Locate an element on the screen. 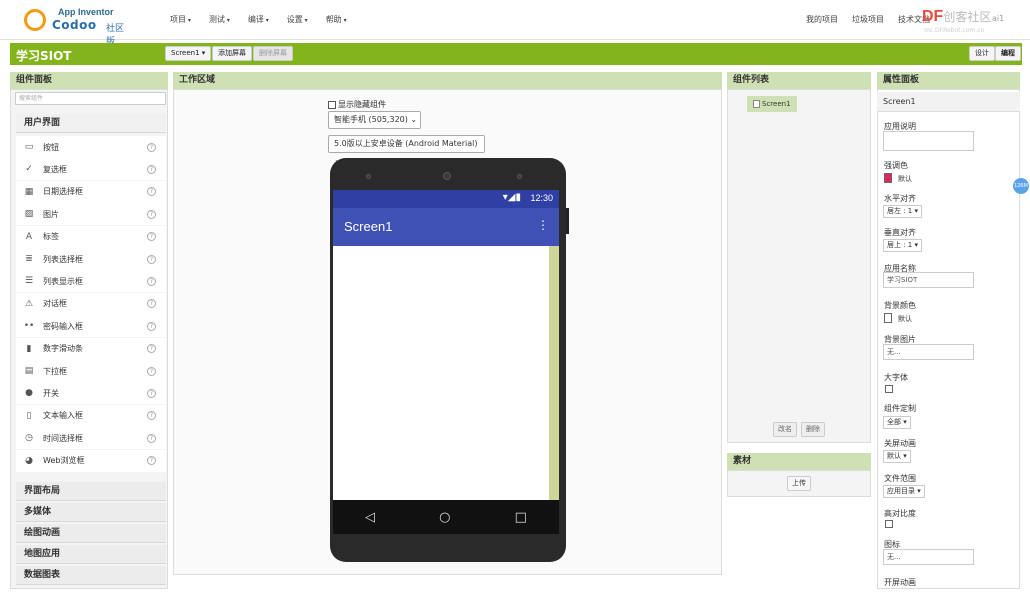 This screenshot has height=593, width=1030. accent-color-value: 默认 is located at coordinates (905, 179).